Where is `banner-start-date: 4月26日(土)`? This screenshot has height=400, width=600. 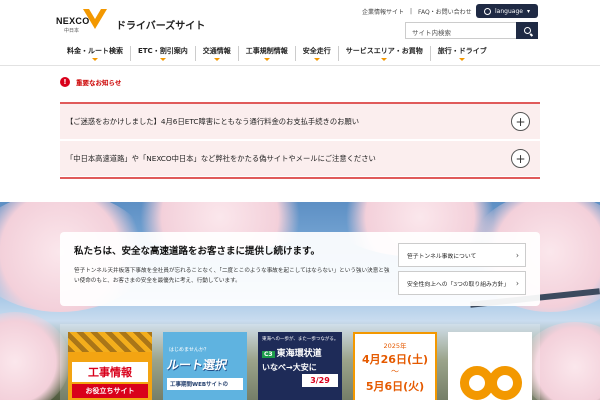
banner-start-date: 4月26日(土) is located at coordinates (395, 359).